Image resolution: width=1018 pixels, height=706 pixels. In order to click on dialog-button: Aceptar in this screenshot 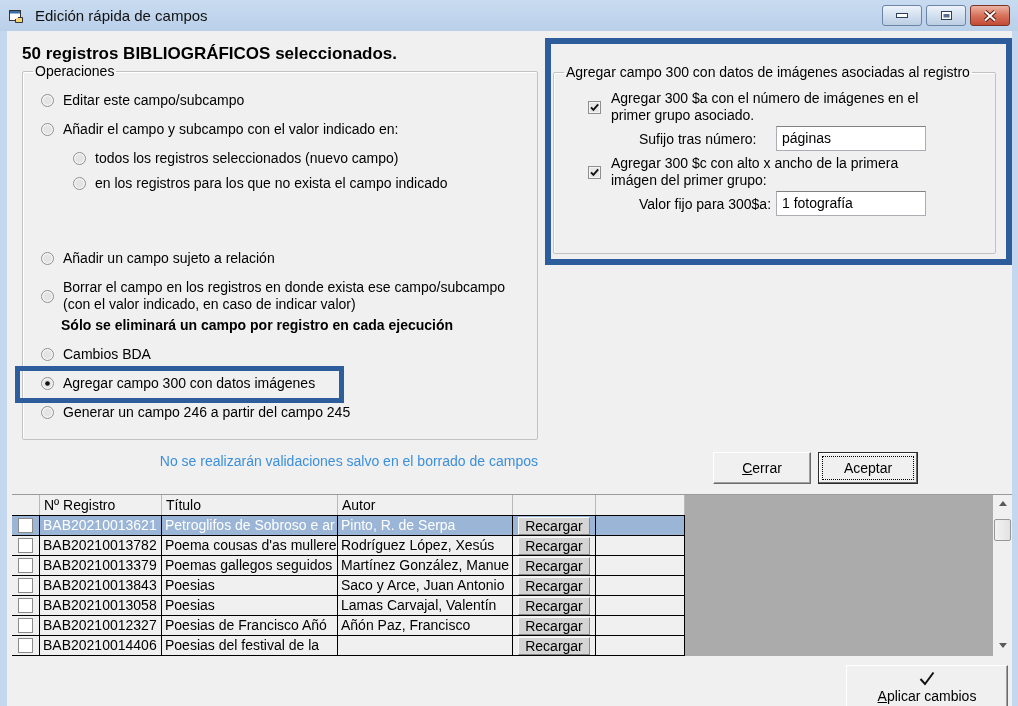, I will do `click(868, 468)`.